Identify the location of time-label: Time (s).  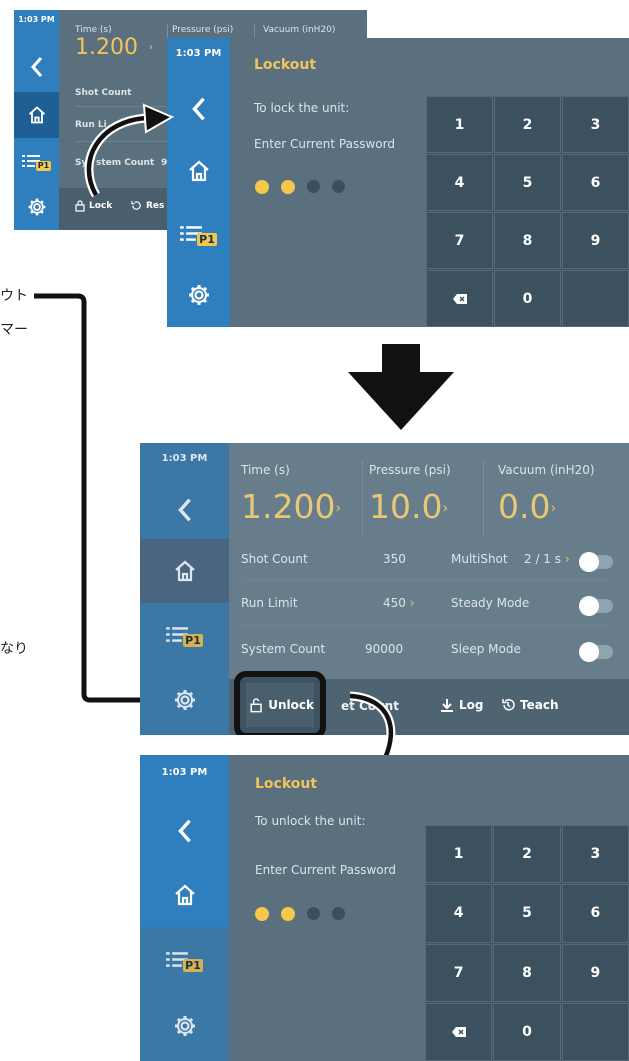
(265, 470).